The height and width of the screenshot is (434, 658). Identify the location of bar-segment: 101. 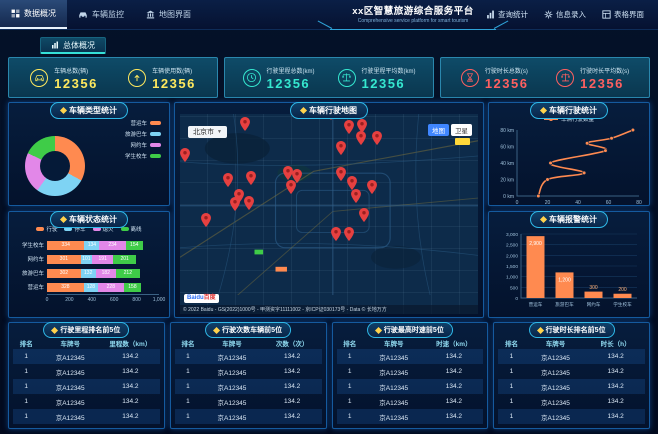
(86, 259).